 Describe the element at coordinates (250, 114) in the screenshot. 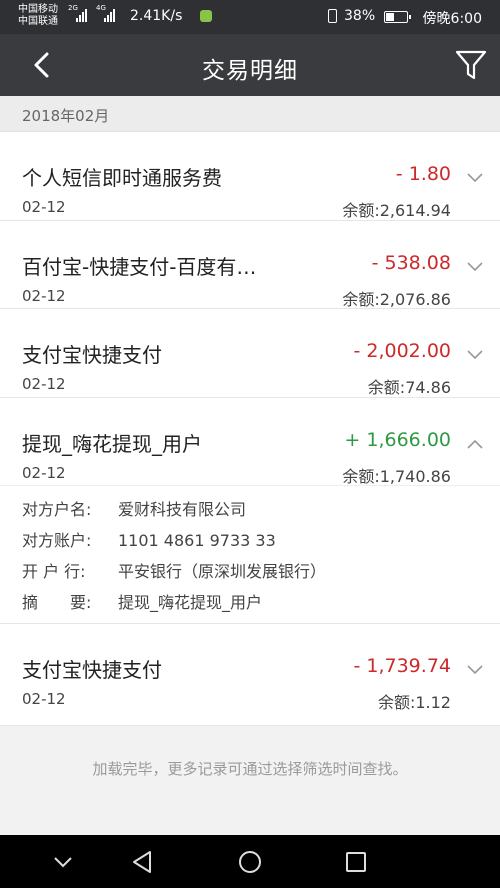

I see `month-header: 2018年02月` at that location.